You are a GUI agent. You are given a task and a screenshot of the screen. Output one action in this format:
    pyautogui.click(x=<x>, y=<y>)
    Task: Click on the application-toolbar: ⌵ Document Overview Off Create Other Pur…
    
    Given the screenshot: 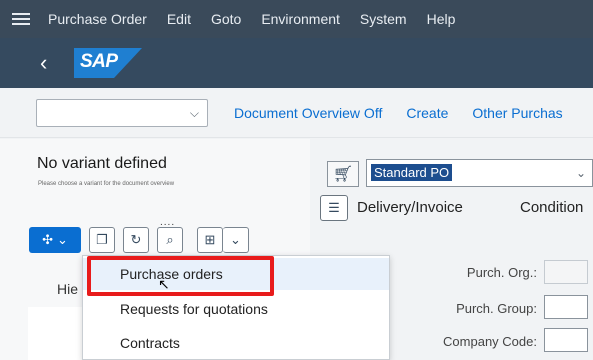 What is the action you would take?
    pyautogui.click(x=296, y=113)
    